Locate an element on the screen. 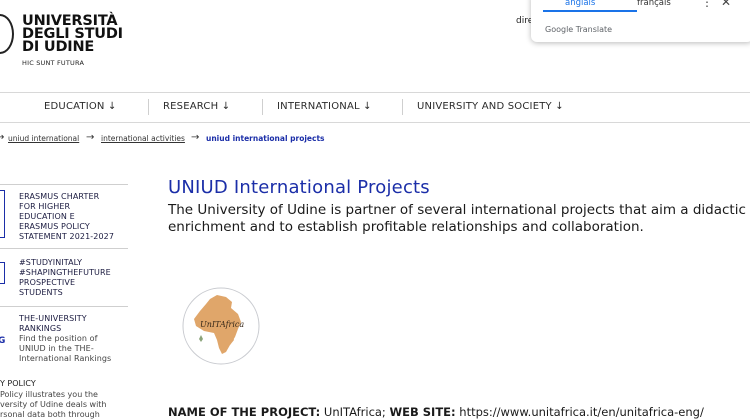 The width and height of the screenshot is (750, 420). sidebar-item-study-line-1: #STUDYINITALY is located at coordinates (51, 262).